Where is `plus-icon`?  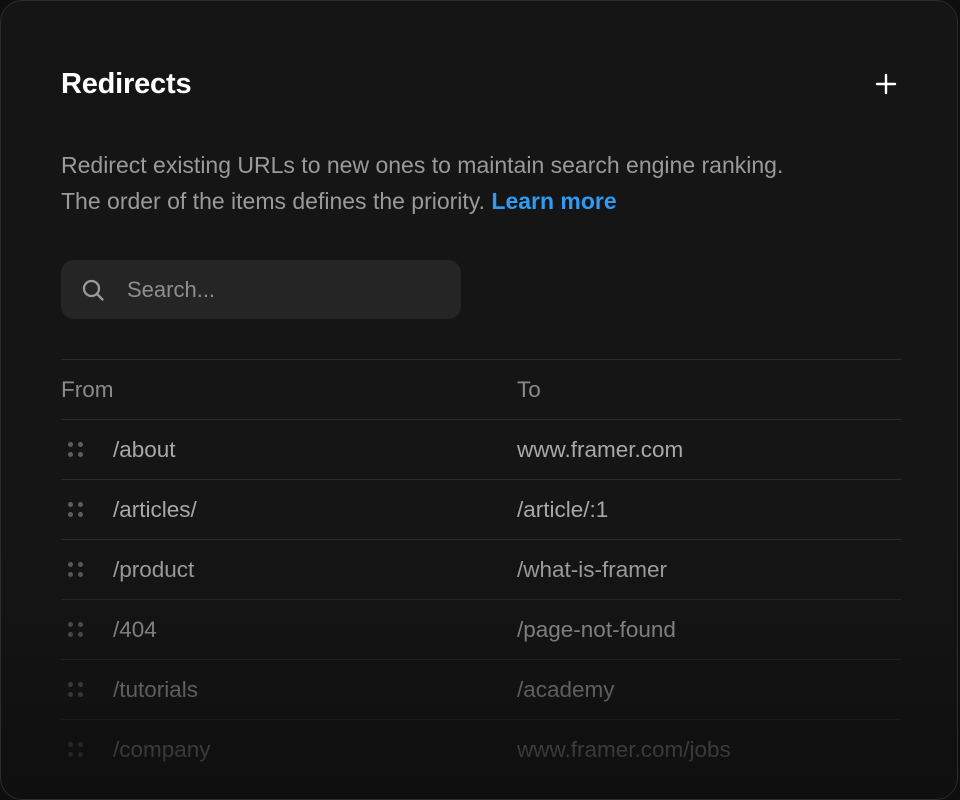 plus-icon is located at coordinates (886, 84).